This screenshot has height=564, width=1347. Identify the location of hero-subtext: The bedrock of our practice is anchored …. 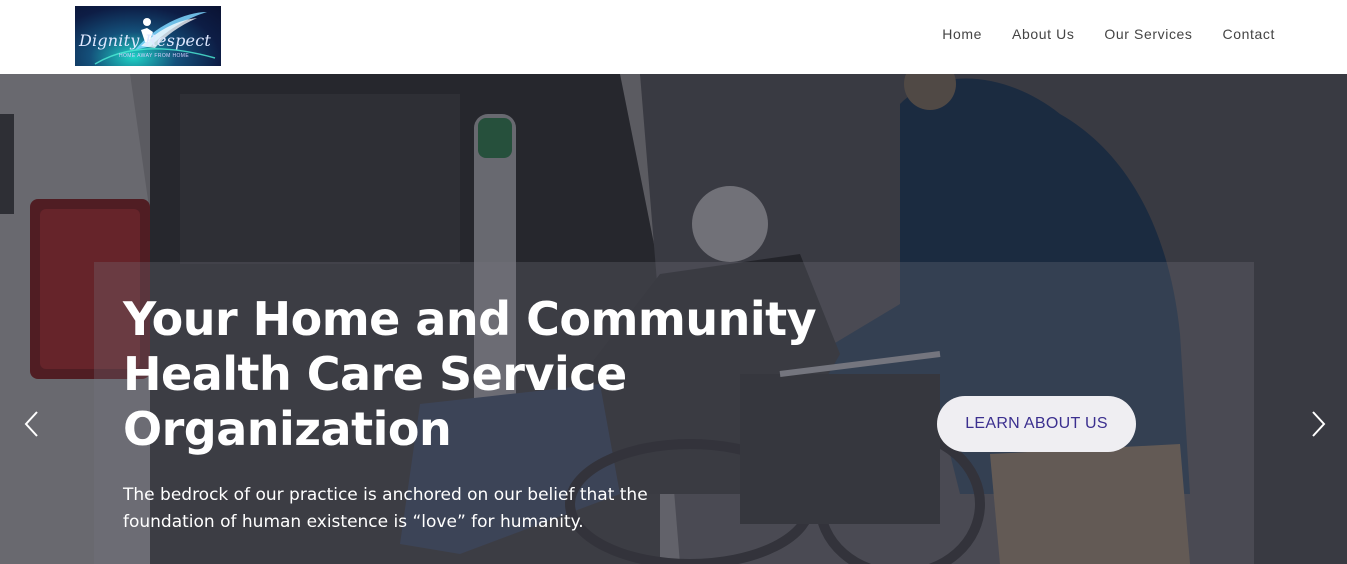
(385, 508).